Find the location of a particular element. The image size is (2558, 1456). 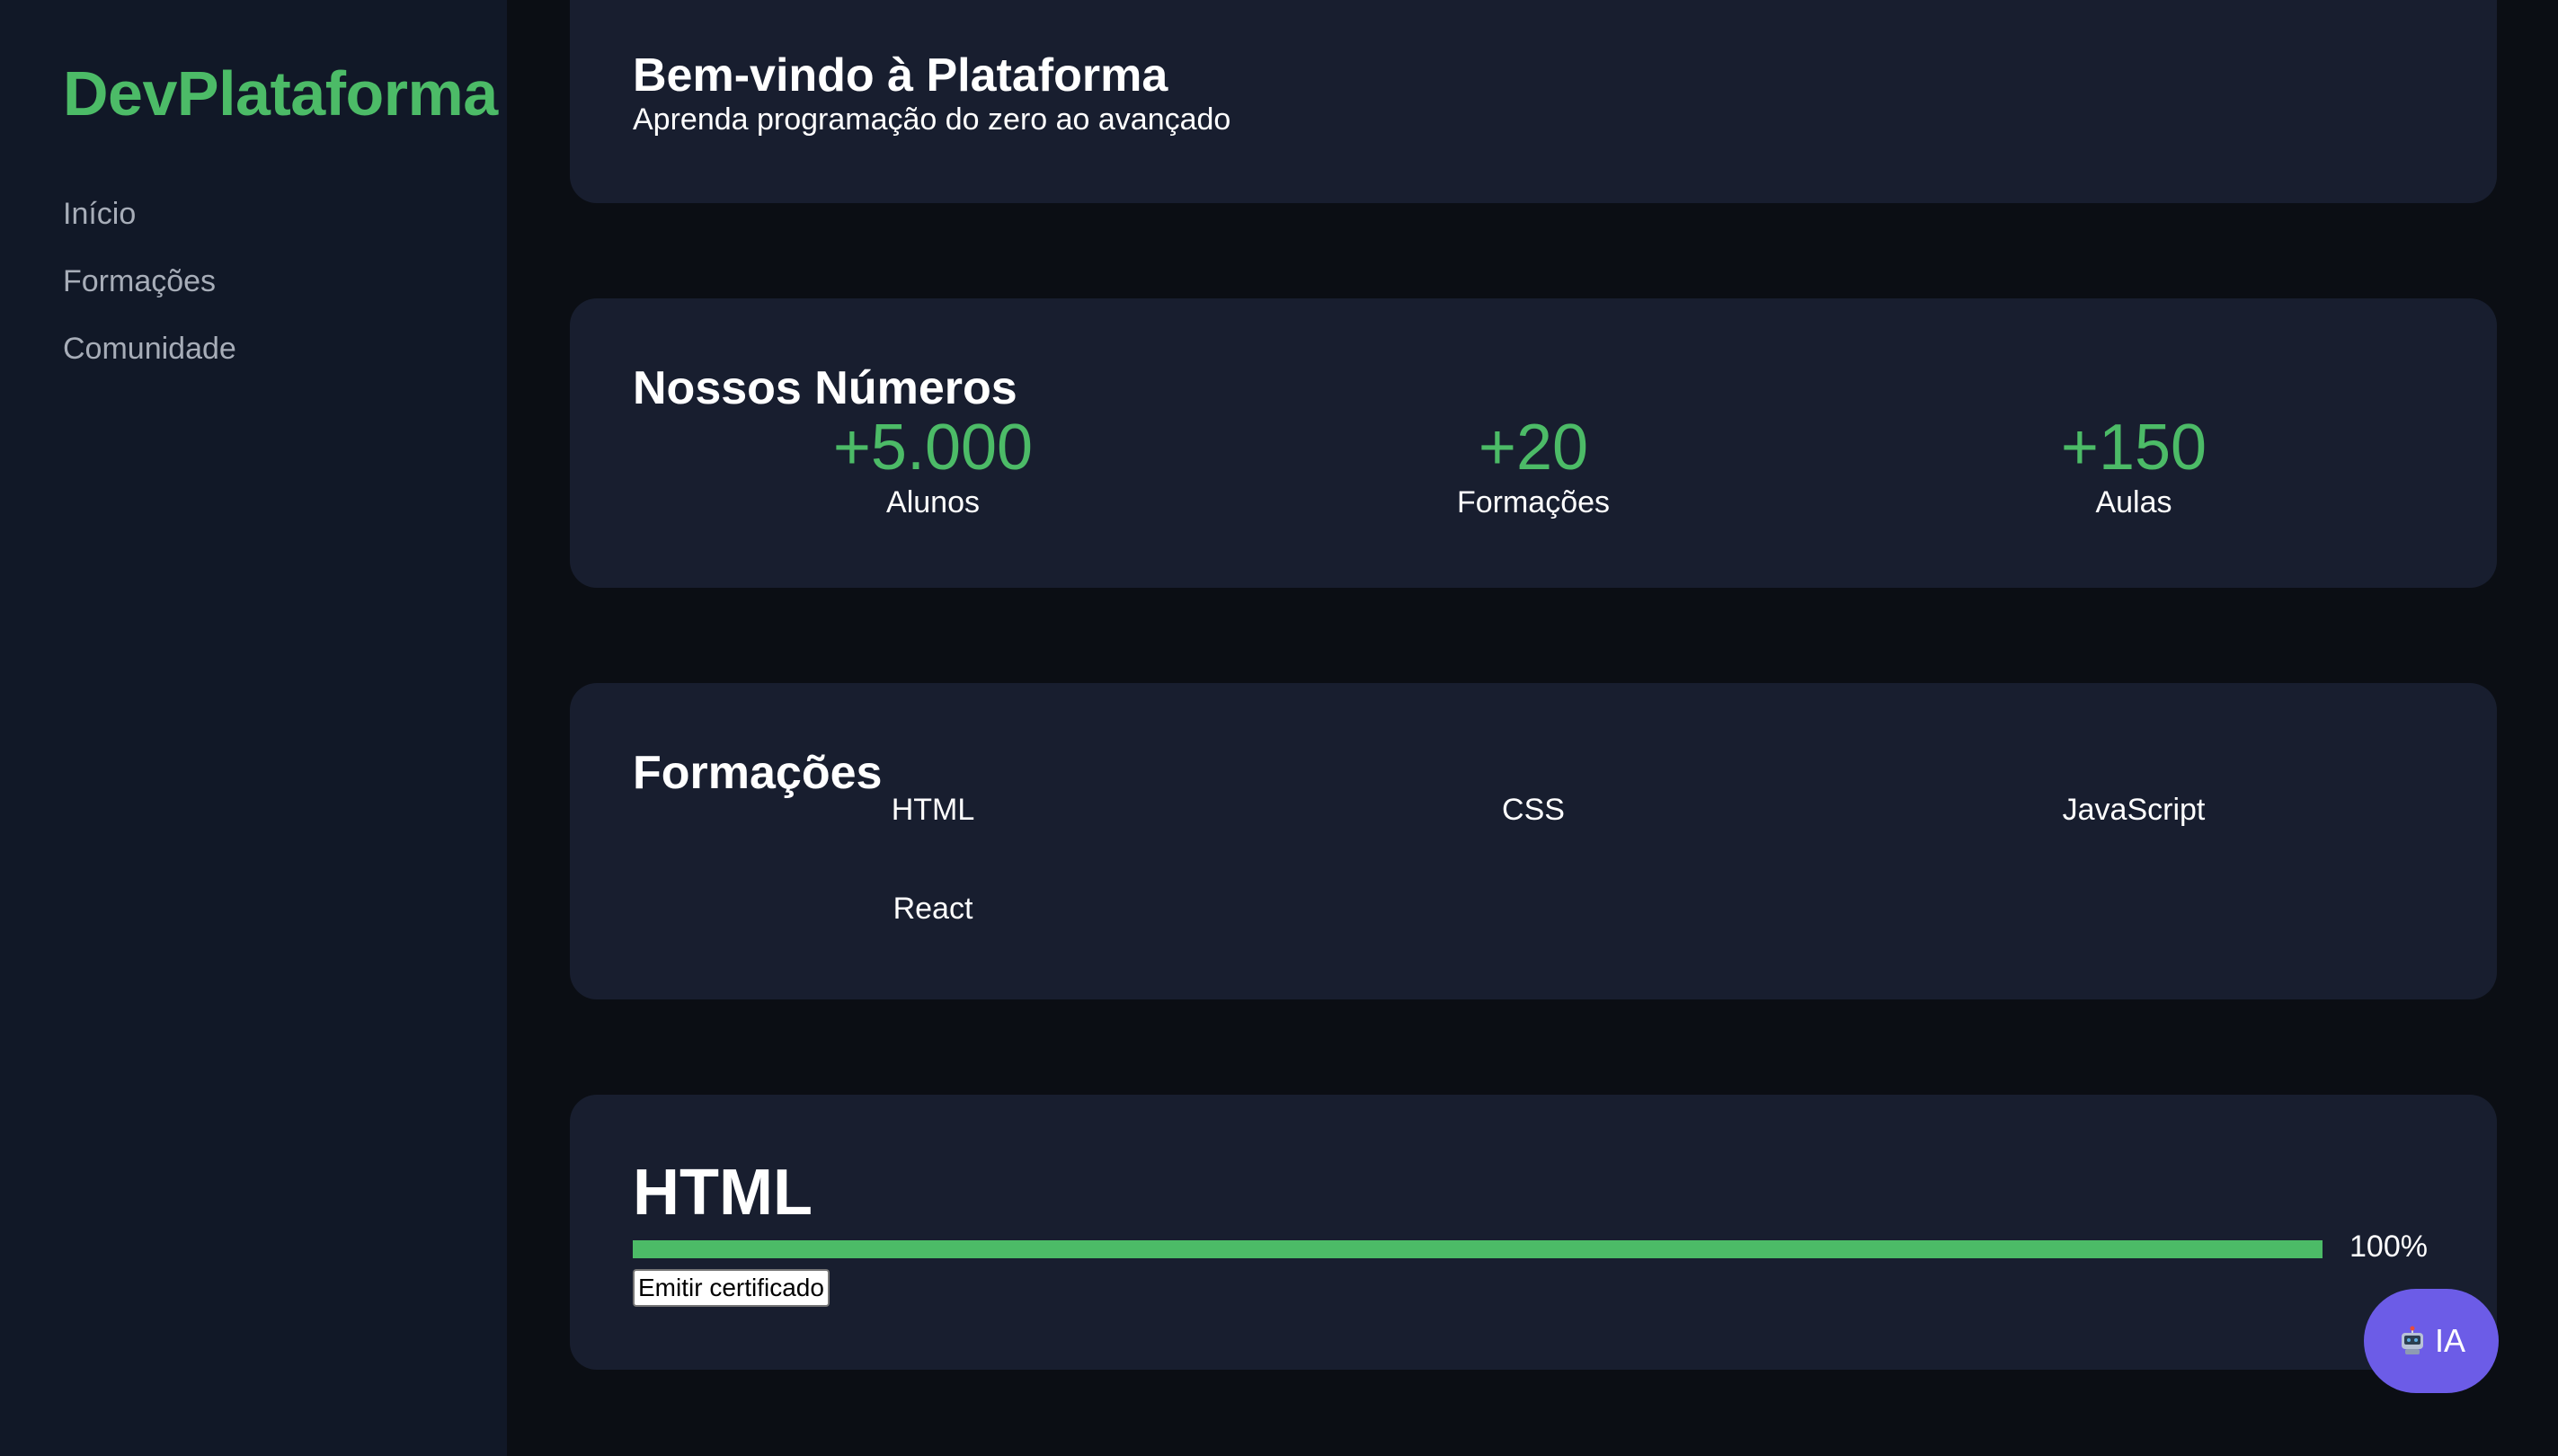

progress-card: HTML 100% Emitir certificado is located at coordinates (1533, 1232).